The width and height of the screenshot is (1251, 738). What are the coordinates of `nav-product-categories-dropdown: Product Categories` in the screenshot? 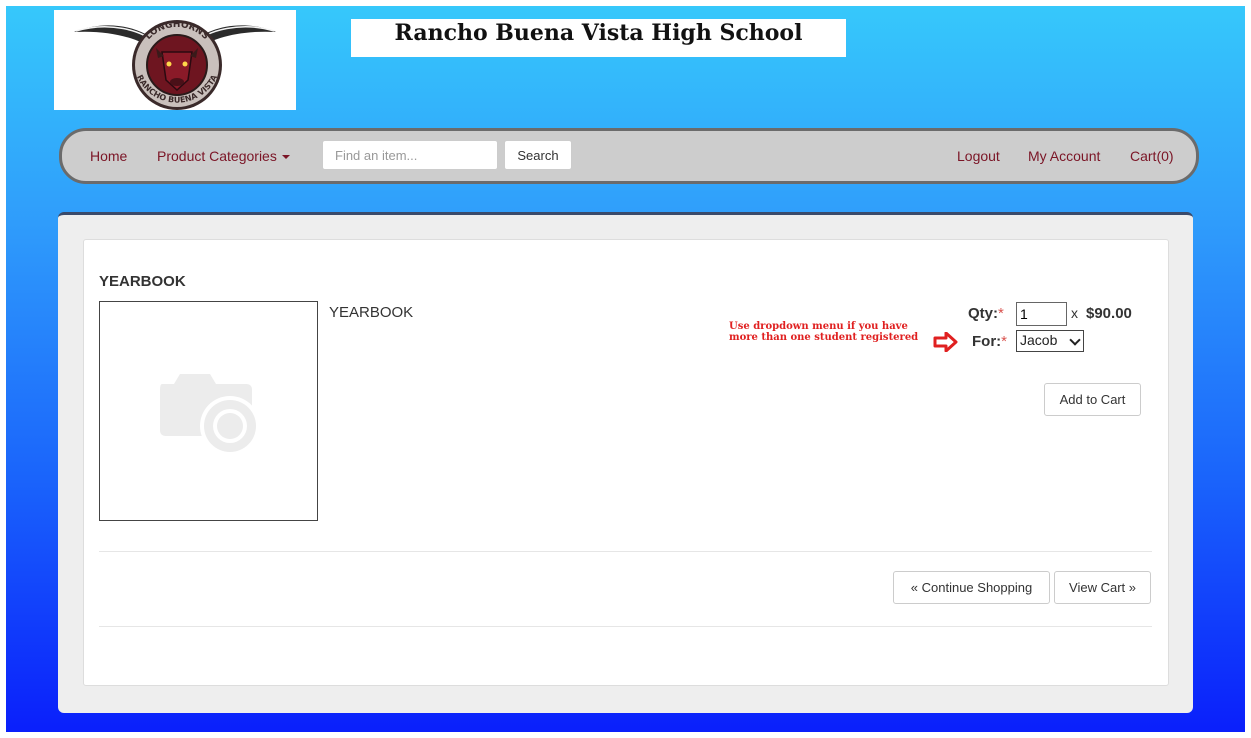 It's located at (223, 156).